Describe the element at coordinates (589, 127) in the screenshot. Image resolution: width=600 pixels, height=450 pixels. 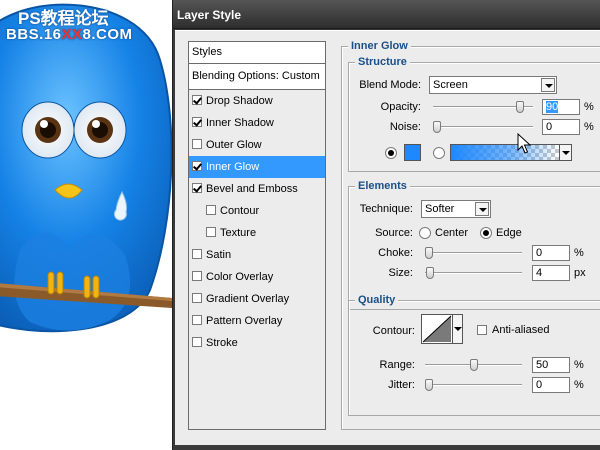
I see `noise-unit: %` at that location.